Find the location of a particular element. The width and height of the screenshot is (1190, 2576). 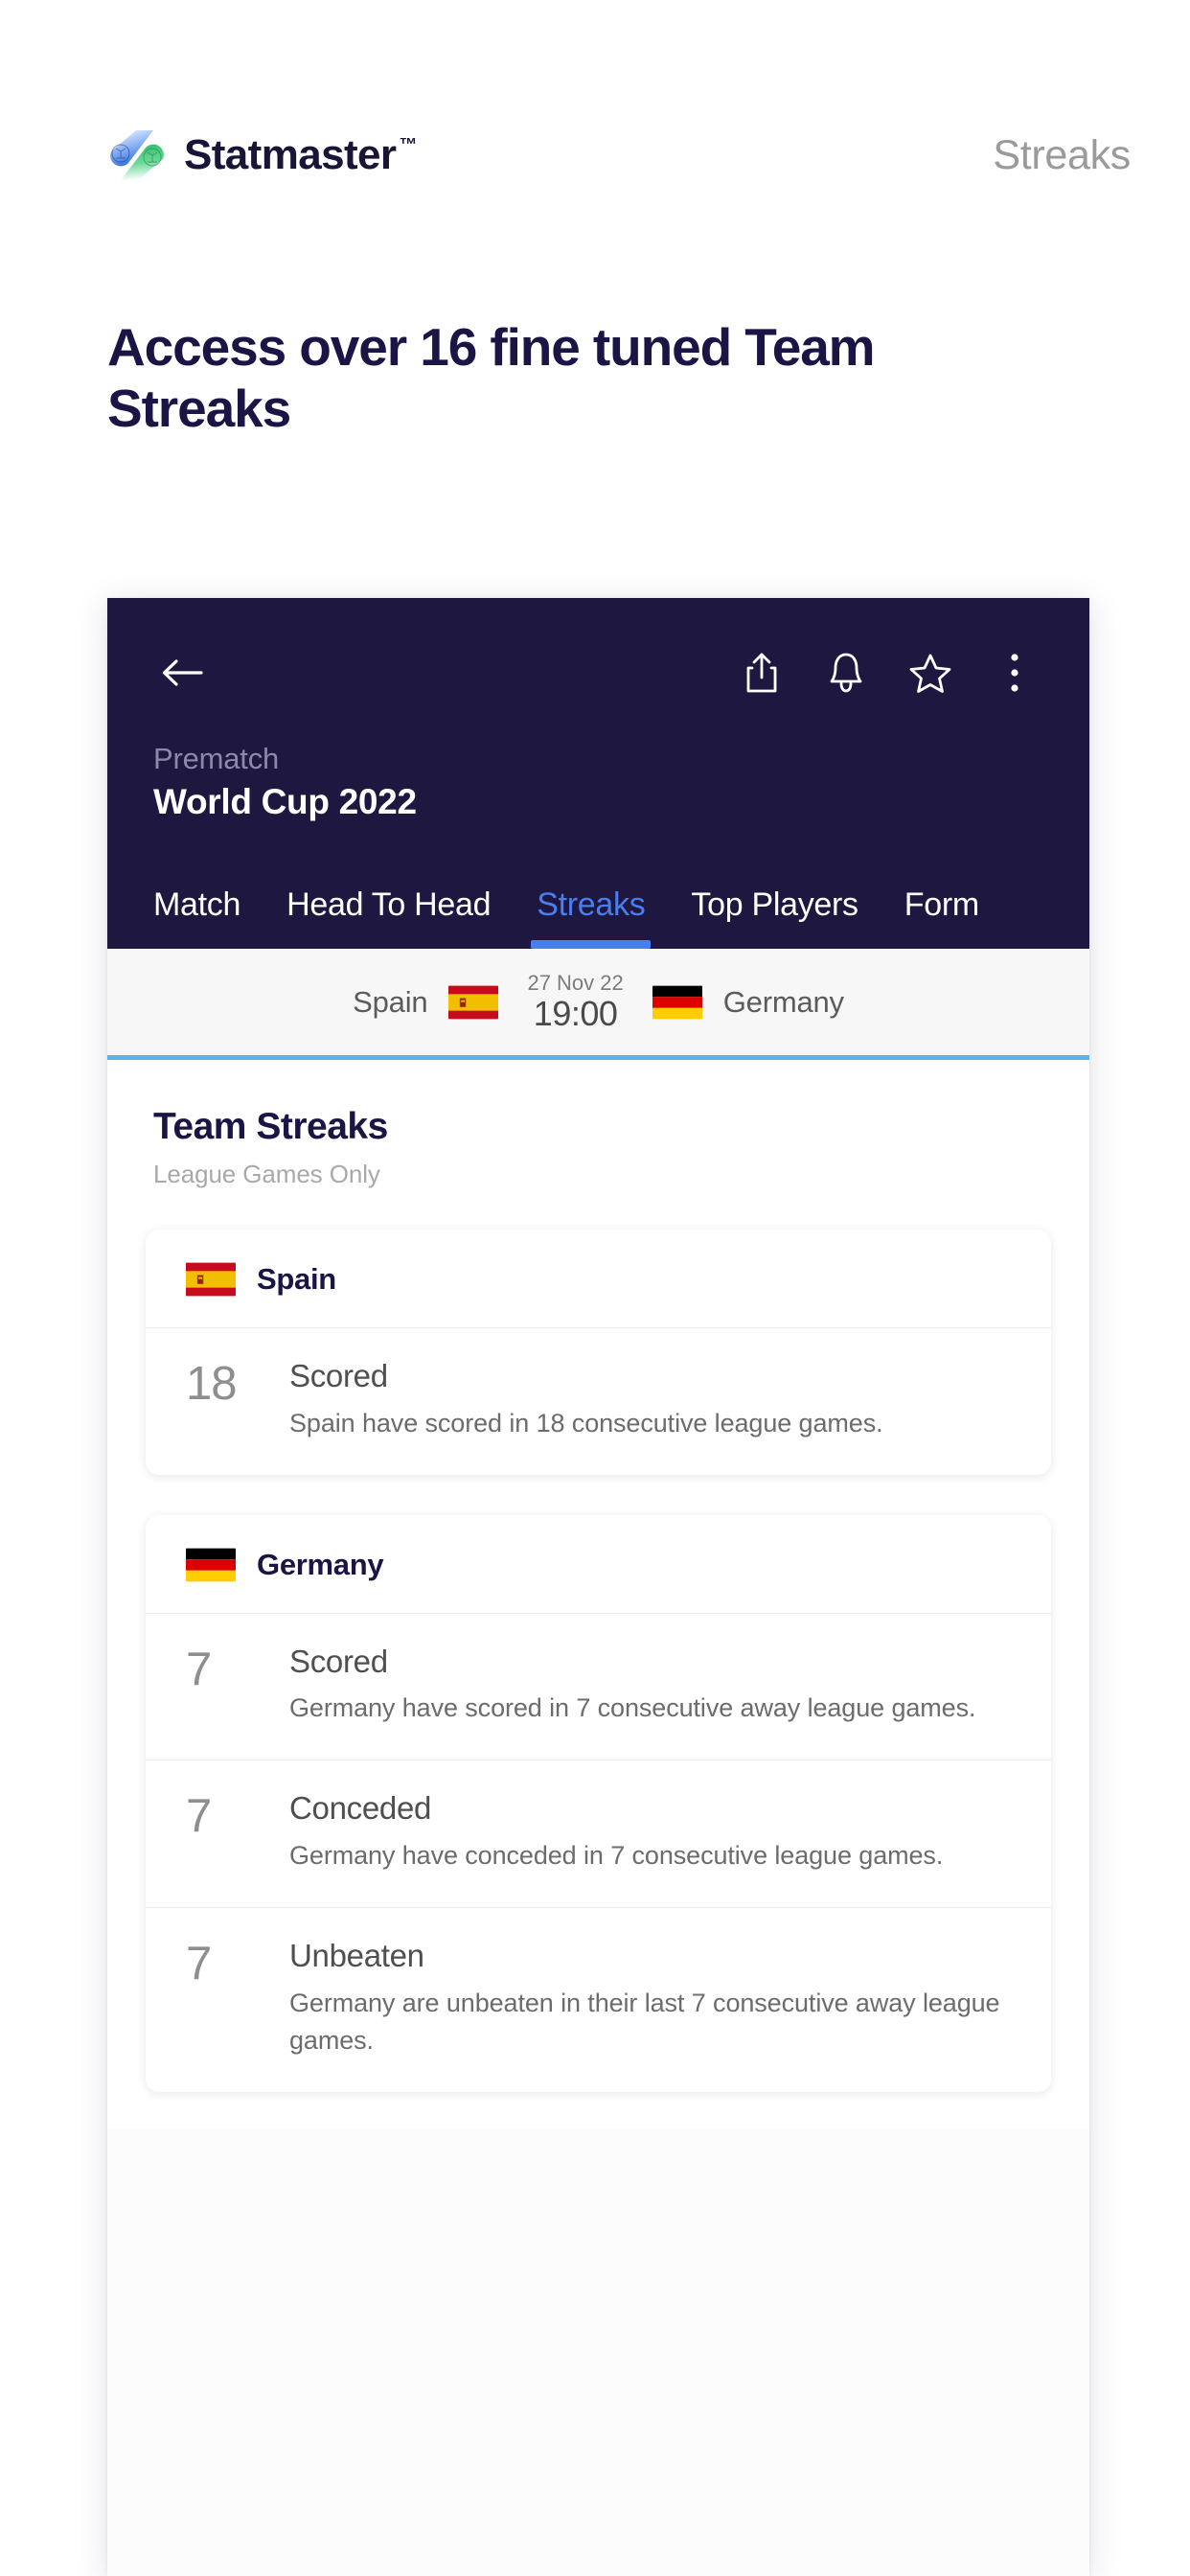

more-options-button is located at coordinates (1015, 673).